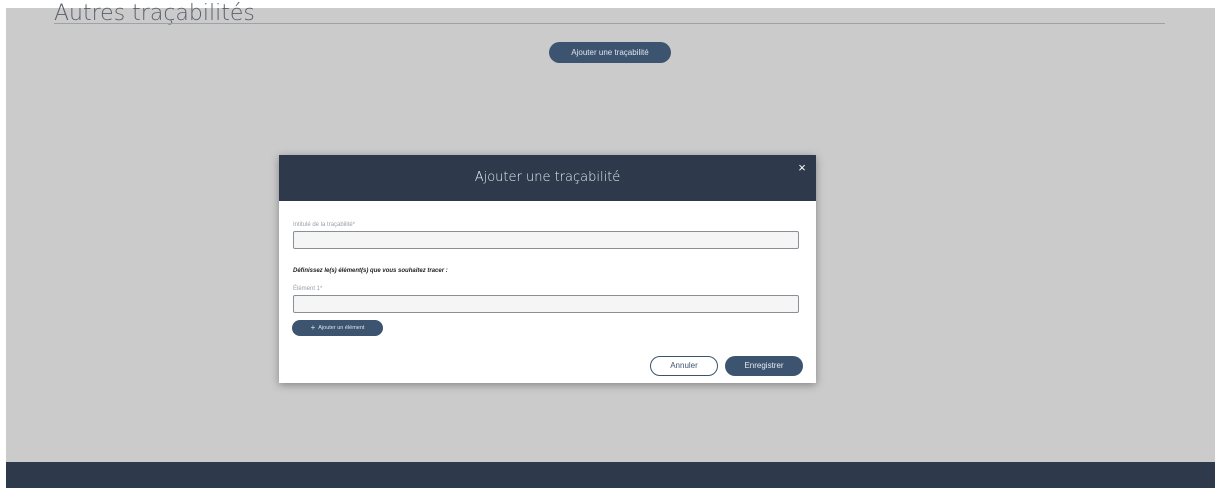 This screenshot has width=1215, height=488. Describe the element at coordinates (308, 289) in the screenshot. I see `element-1-label: Élément 1*` at that location.